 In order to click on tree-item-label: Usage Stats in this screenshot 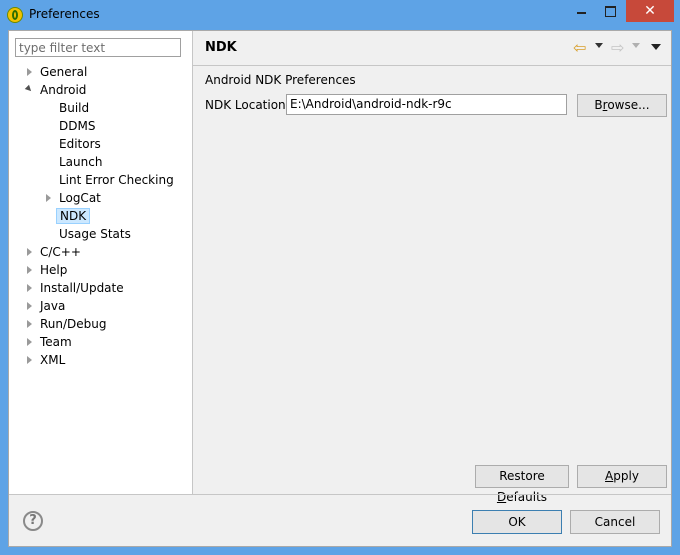, I will do `click(95, 234)`.